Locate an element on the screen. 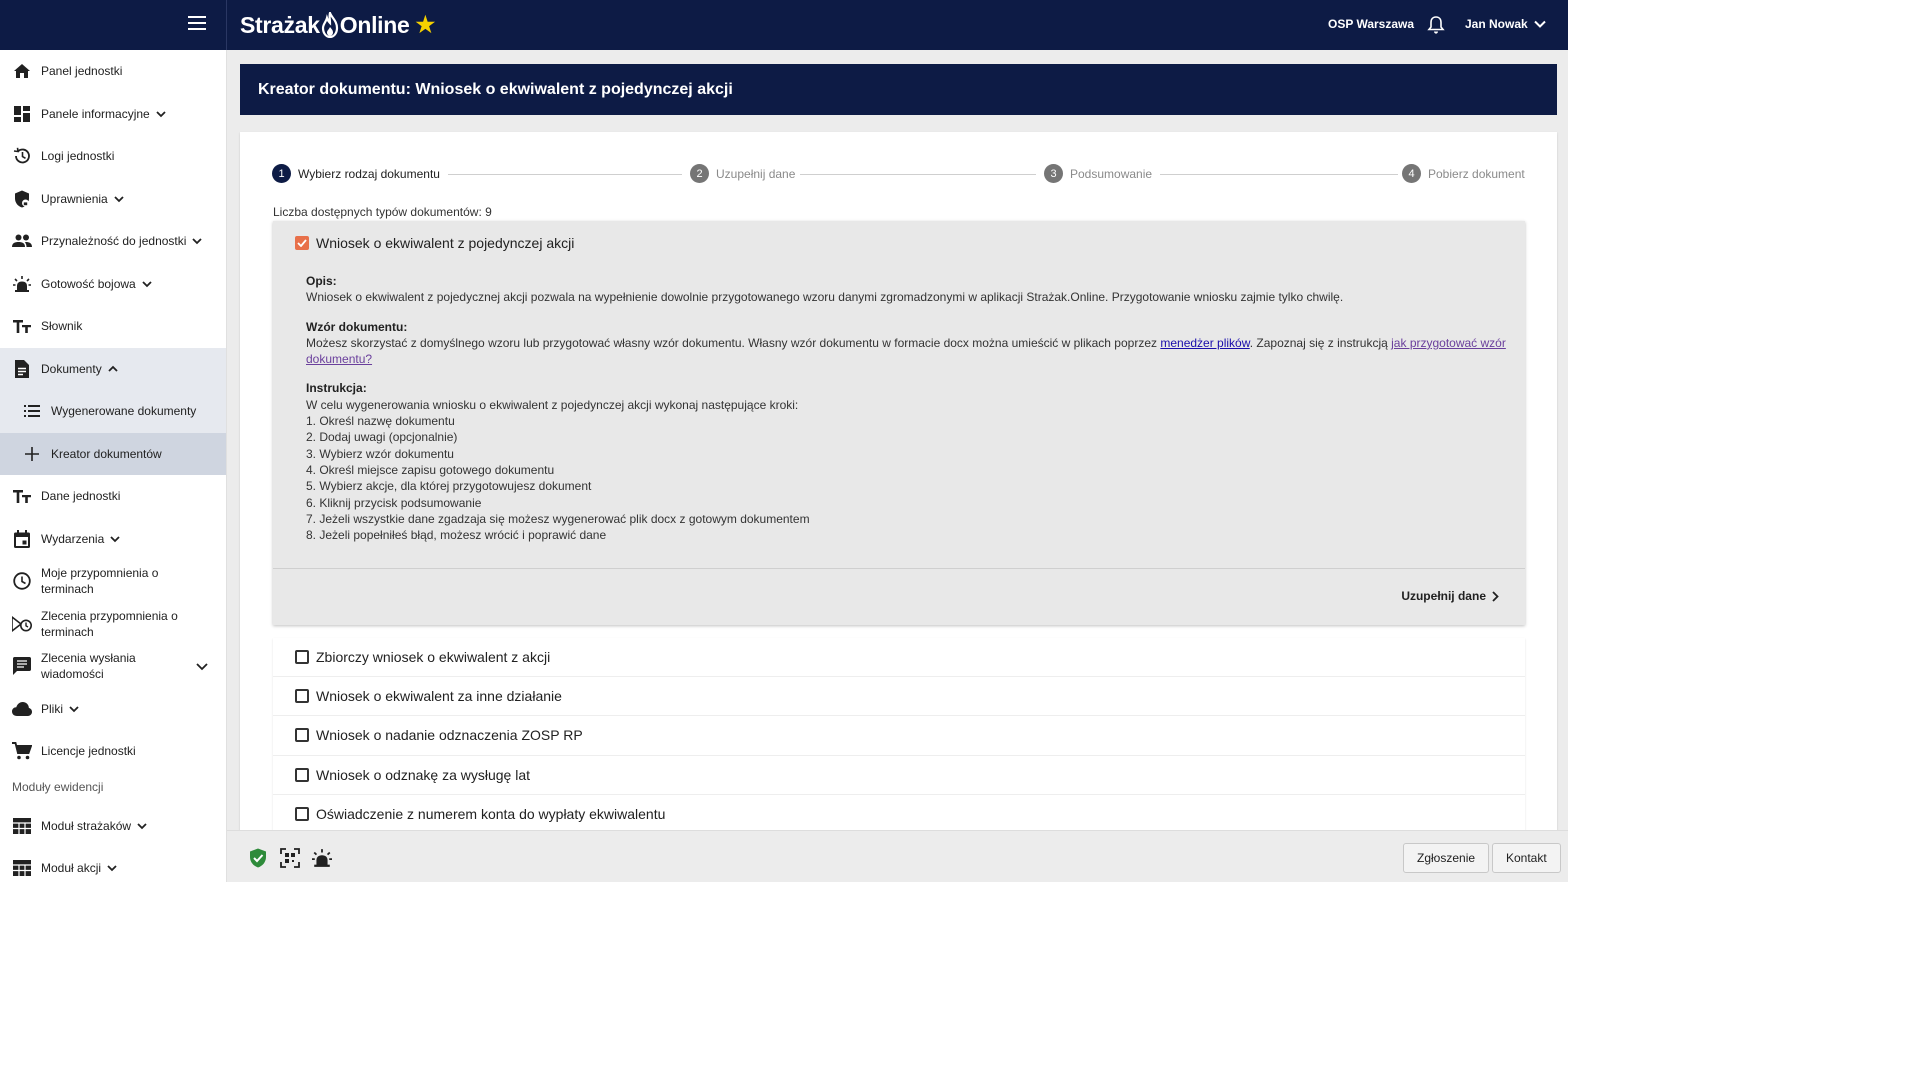 This screenshot has width=1920, height=1080. step-number: 4 is located at coordinates (1411, 173).